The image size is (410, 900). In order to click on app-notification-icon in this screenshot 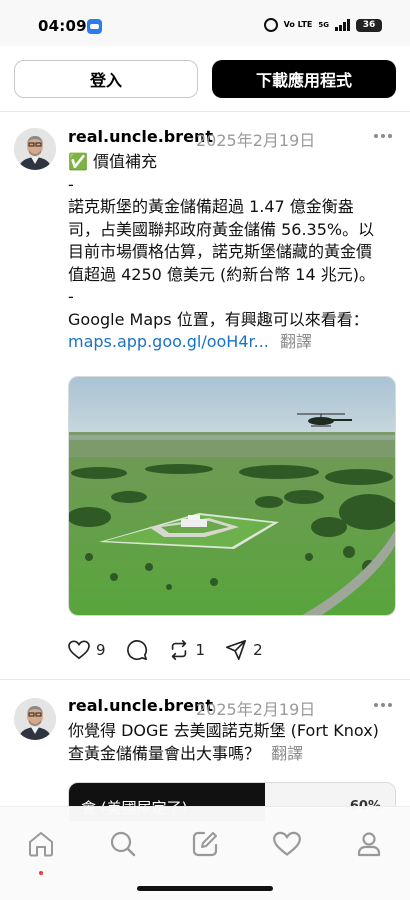, I will do `click(94, 26)`.